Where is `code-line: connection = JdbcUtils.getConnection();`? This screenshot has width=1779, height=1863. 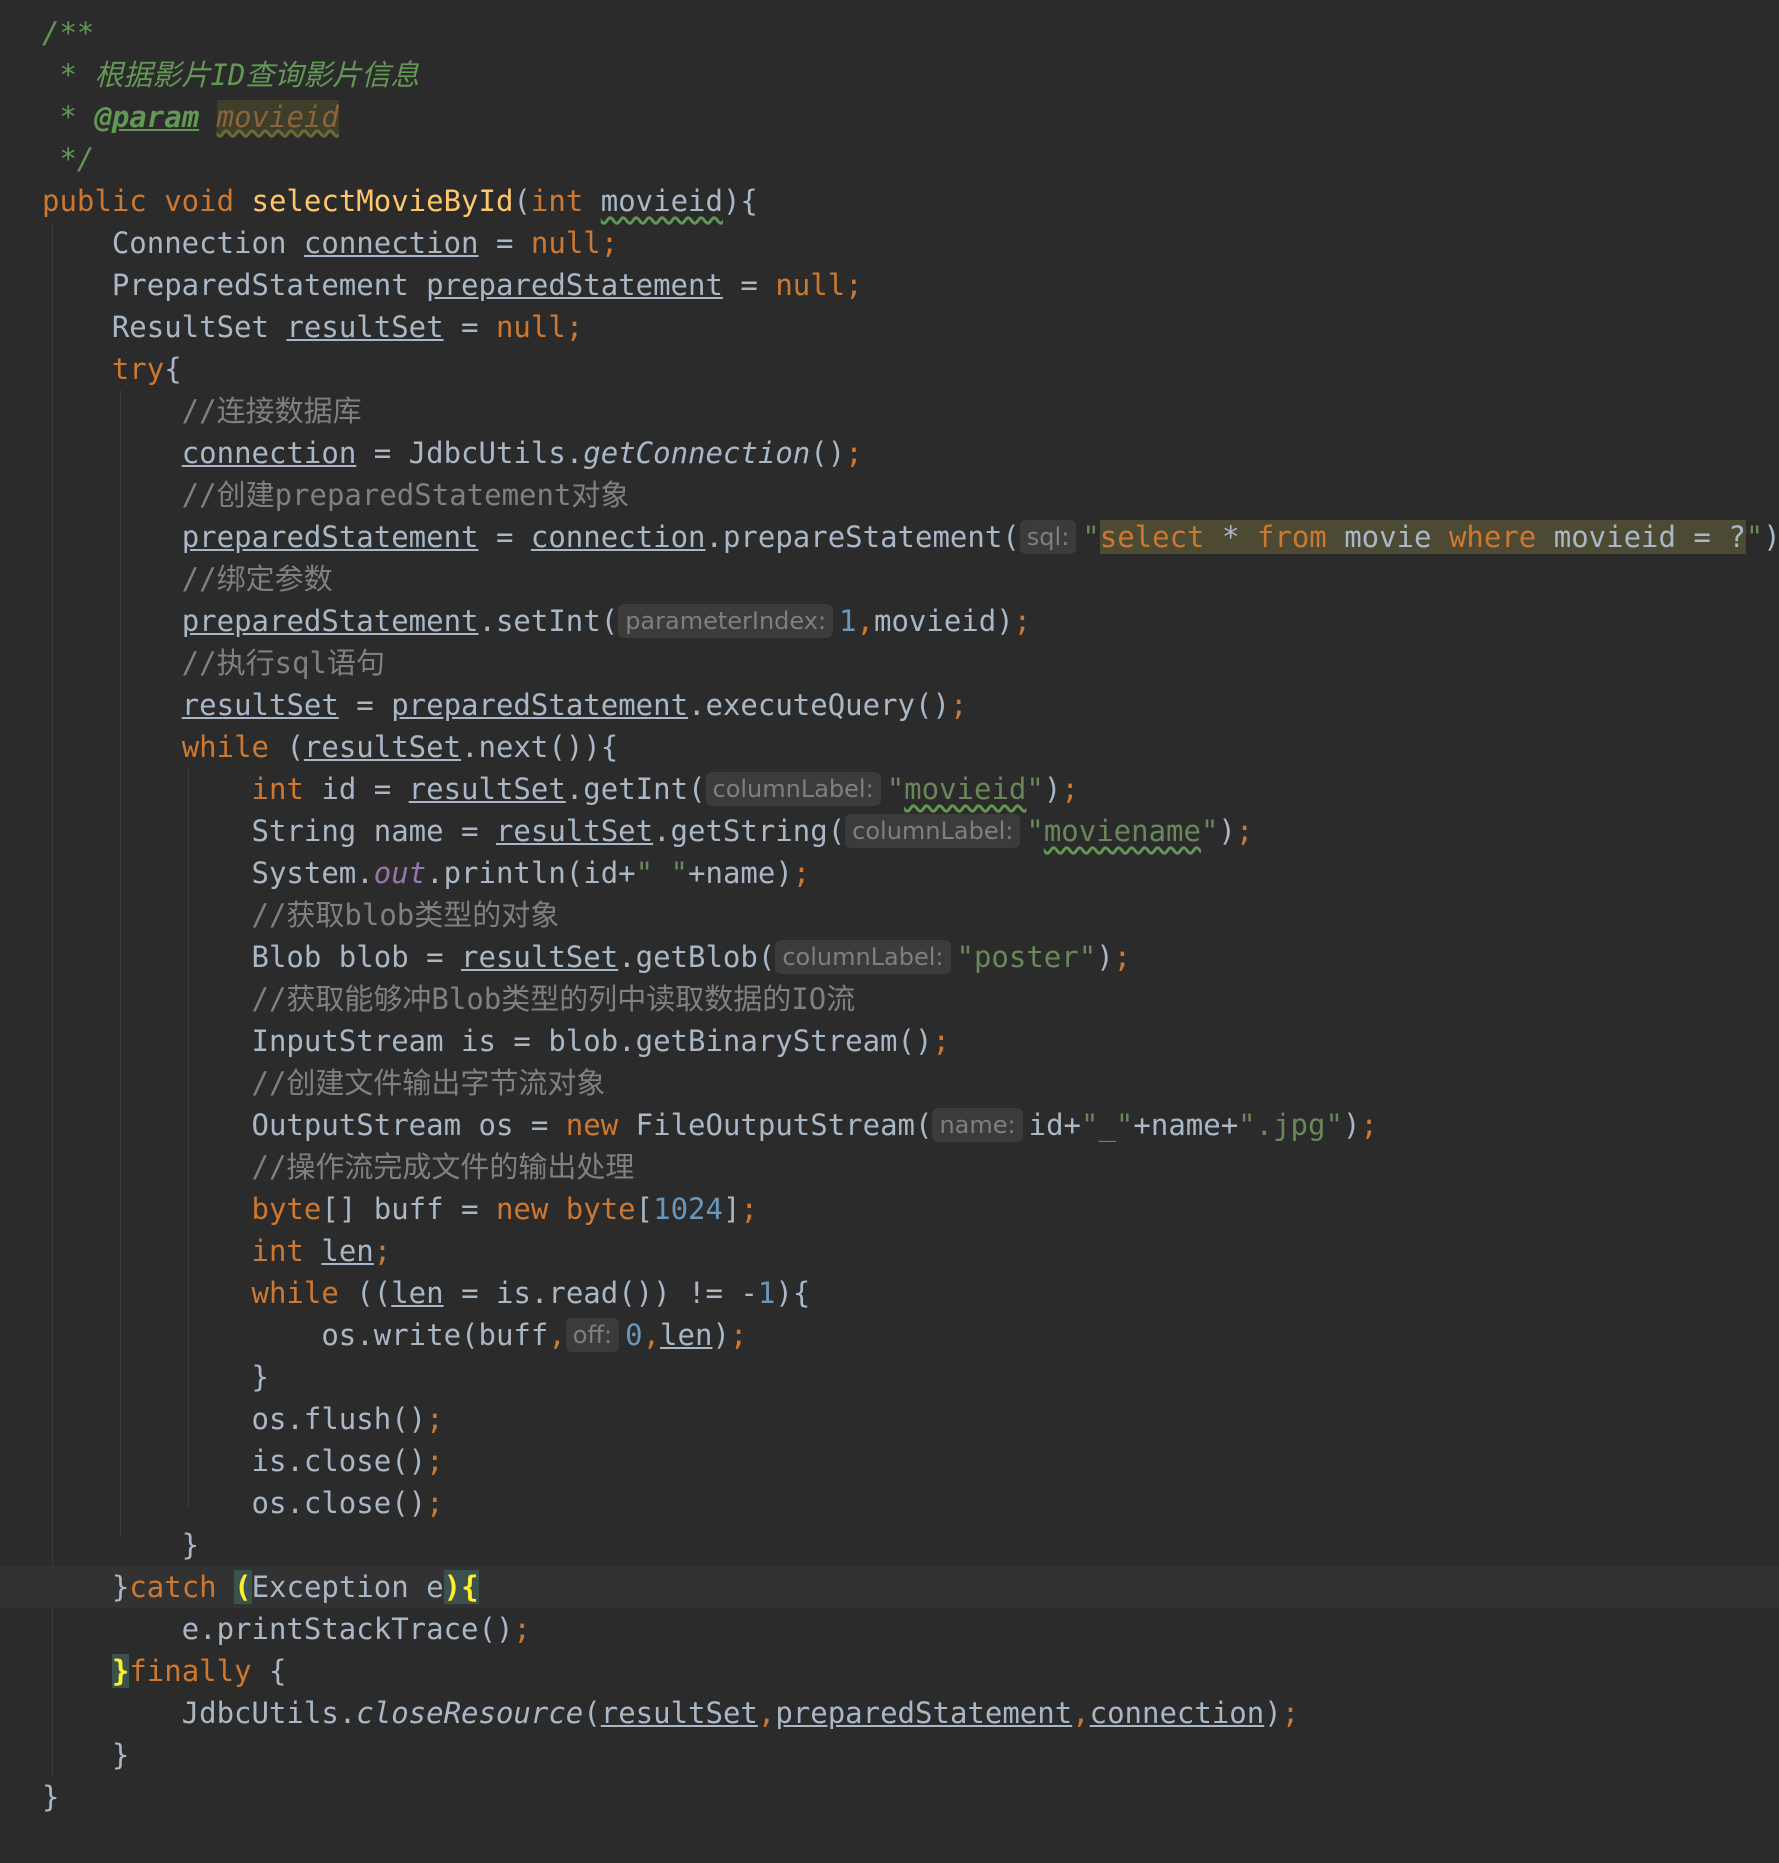
code-line: connection = JdbcUtils.getConnection(); is located at coordinates (889, 453).